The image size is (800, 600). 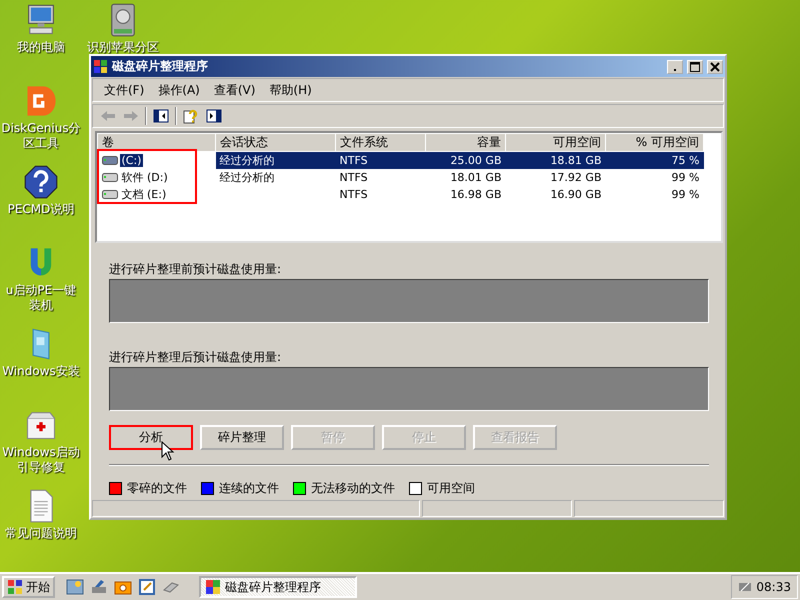 What do you see at coordinates (451, 488) in the screenshot?
I see `legend-label: 可用空间` at bounding box center [451, 488].